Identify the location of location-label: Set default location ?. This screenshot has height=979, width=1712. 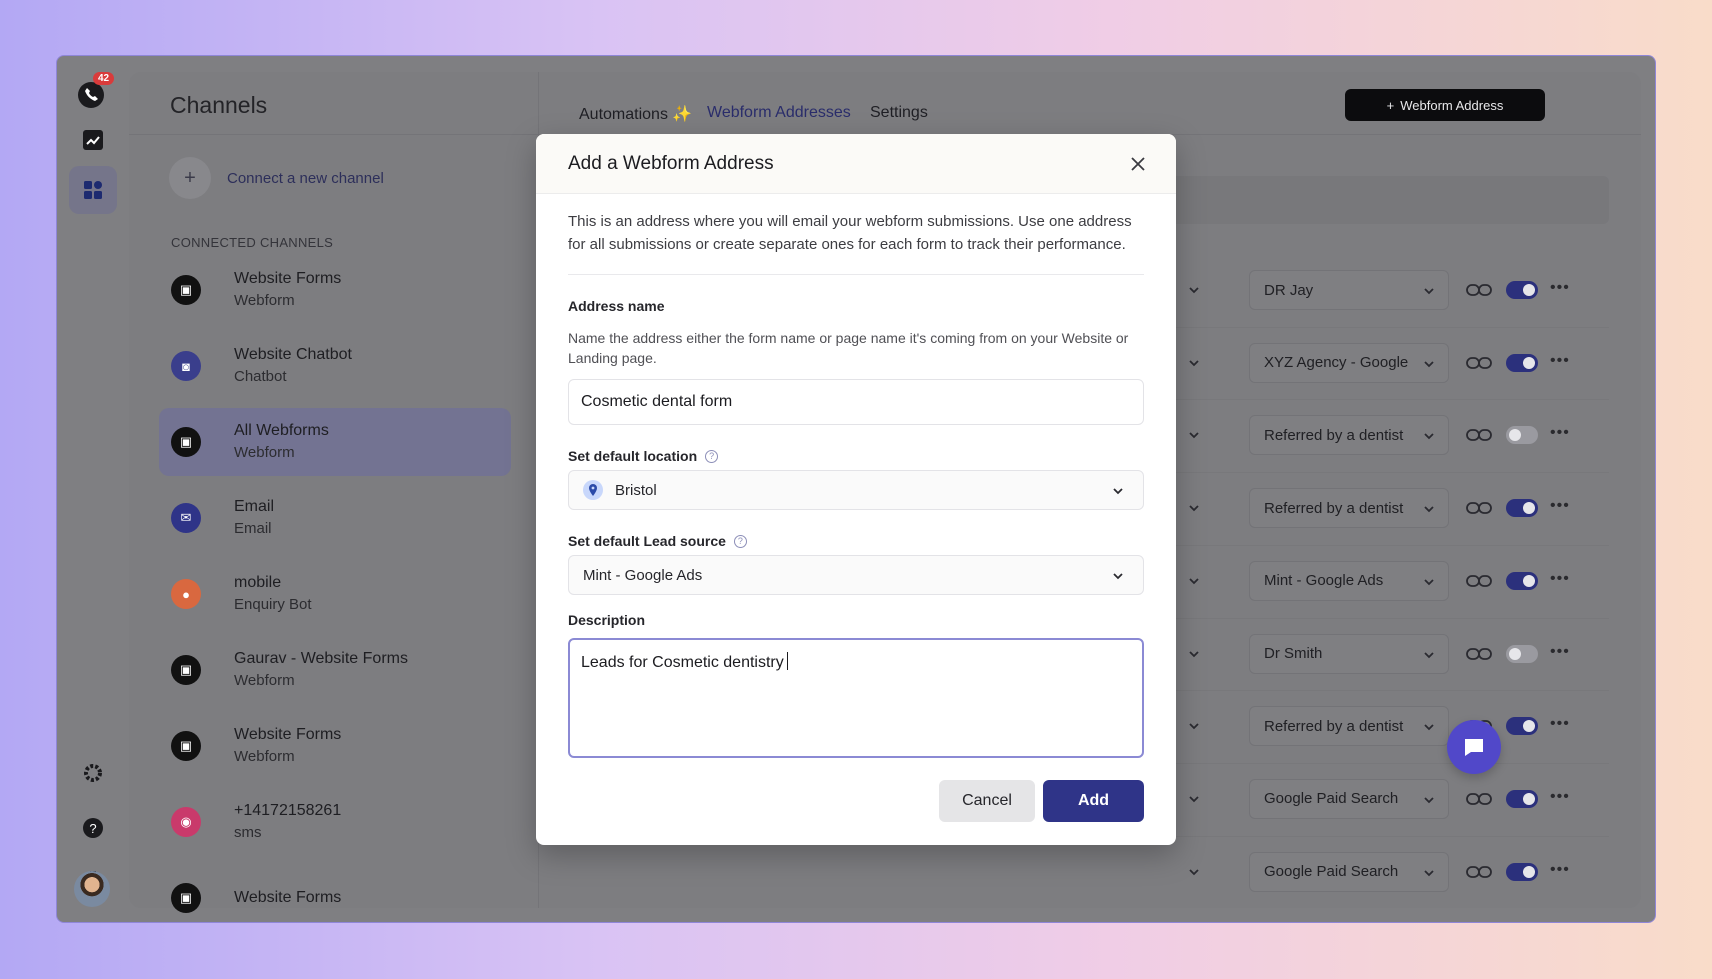
(643, 456).